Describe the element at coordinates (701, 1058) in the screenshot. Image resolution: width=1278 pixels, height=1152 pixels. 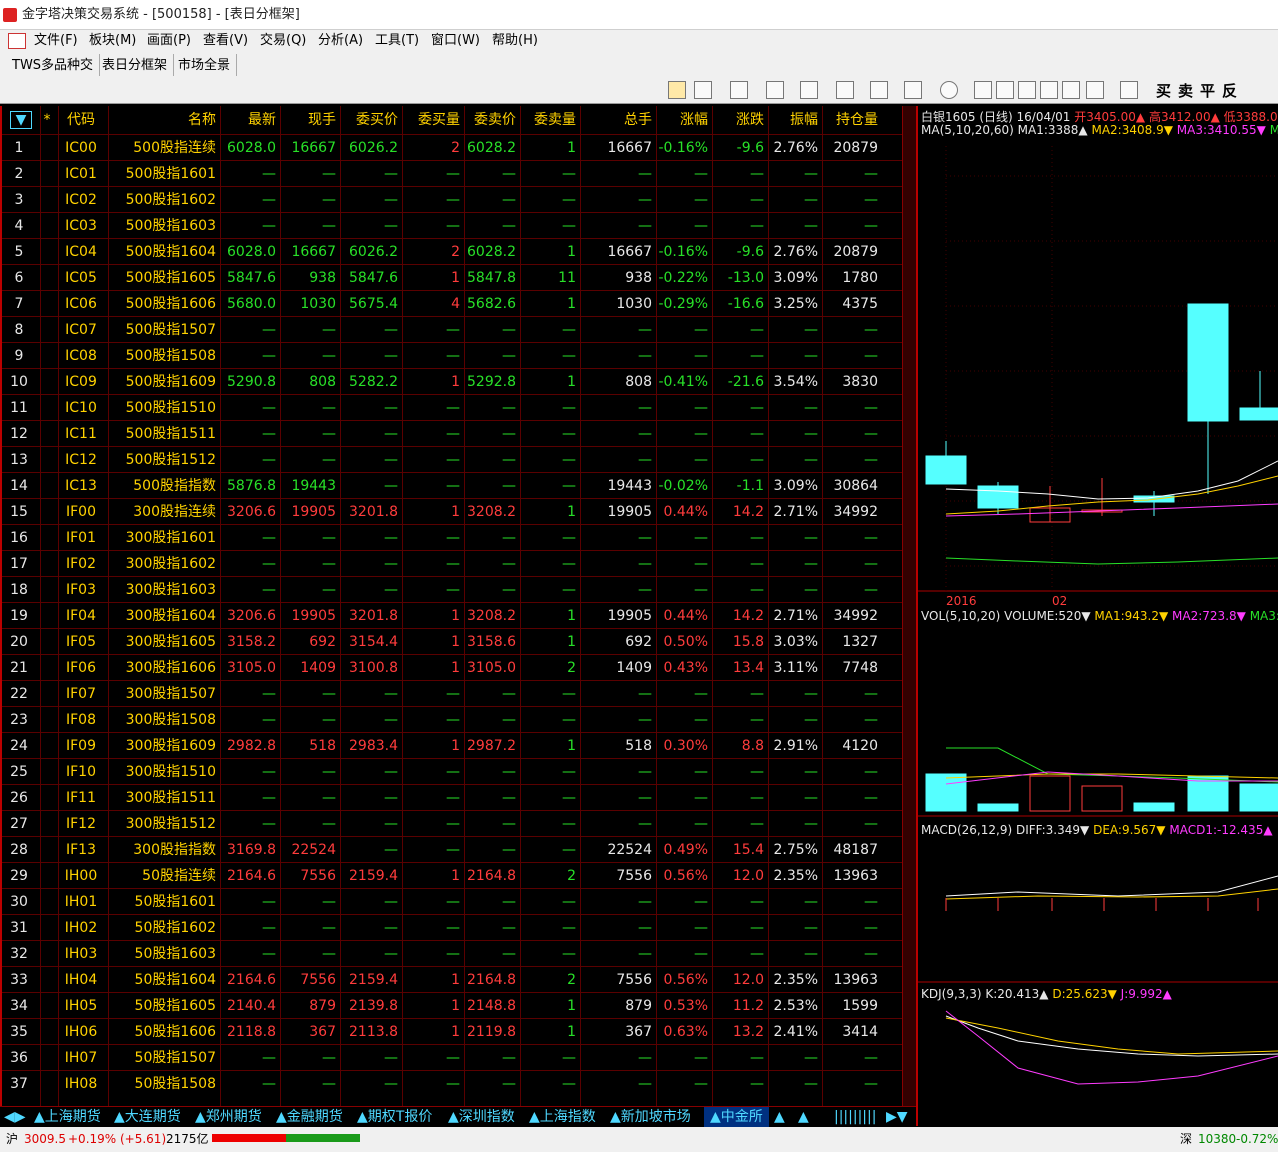
I see `cell-change-pct: —` at that location.